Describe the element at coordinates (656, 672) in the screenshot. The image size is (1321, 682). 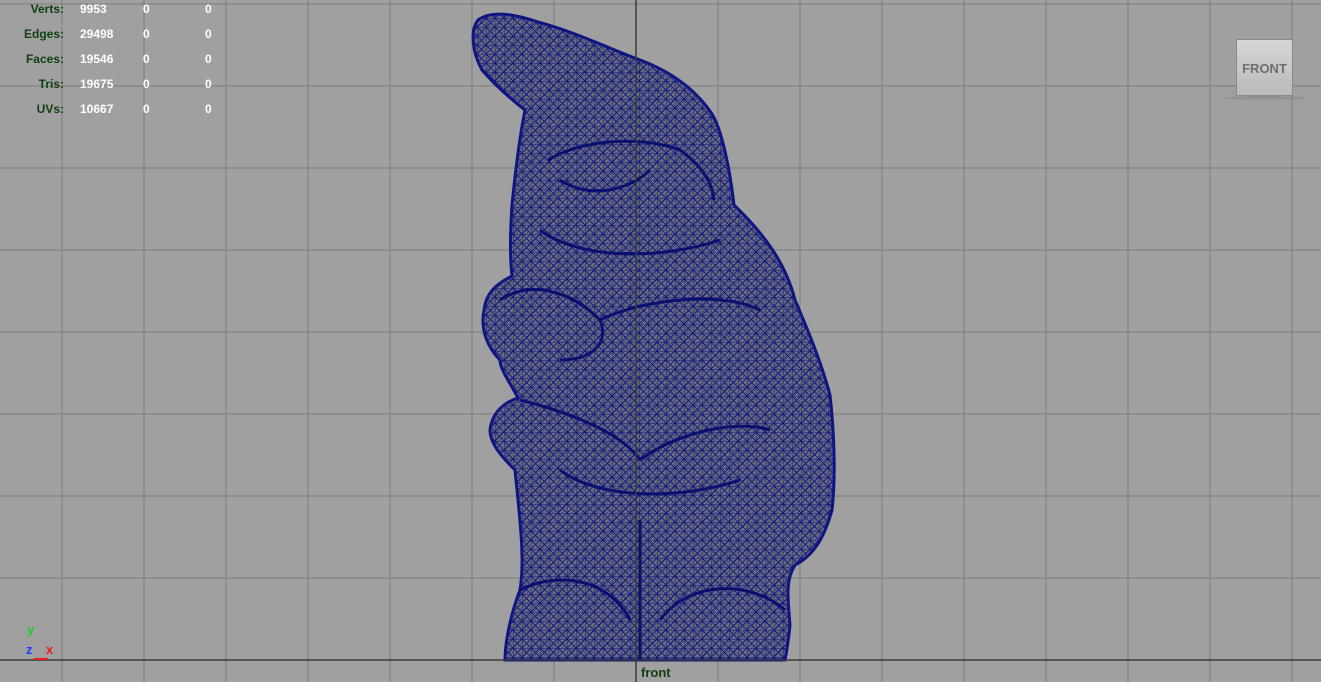
I see `camera-name-label: front` at that location.